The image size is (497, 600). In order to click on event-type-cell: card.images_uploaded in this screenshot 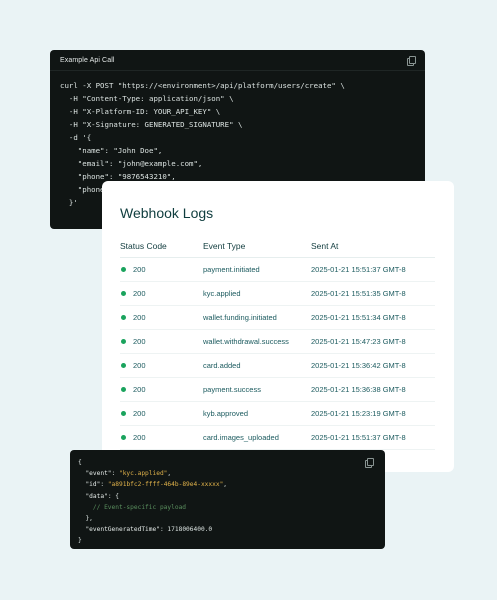, I will do `click(257, 437)`.